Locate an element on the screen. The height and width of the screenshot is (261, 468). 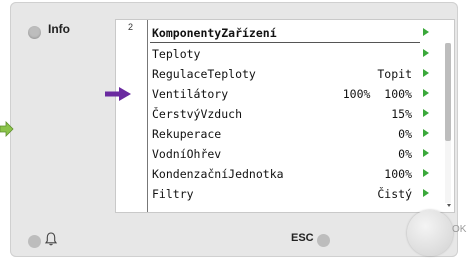
menu-item-label: Teploty is located at coordinates (176, 54).